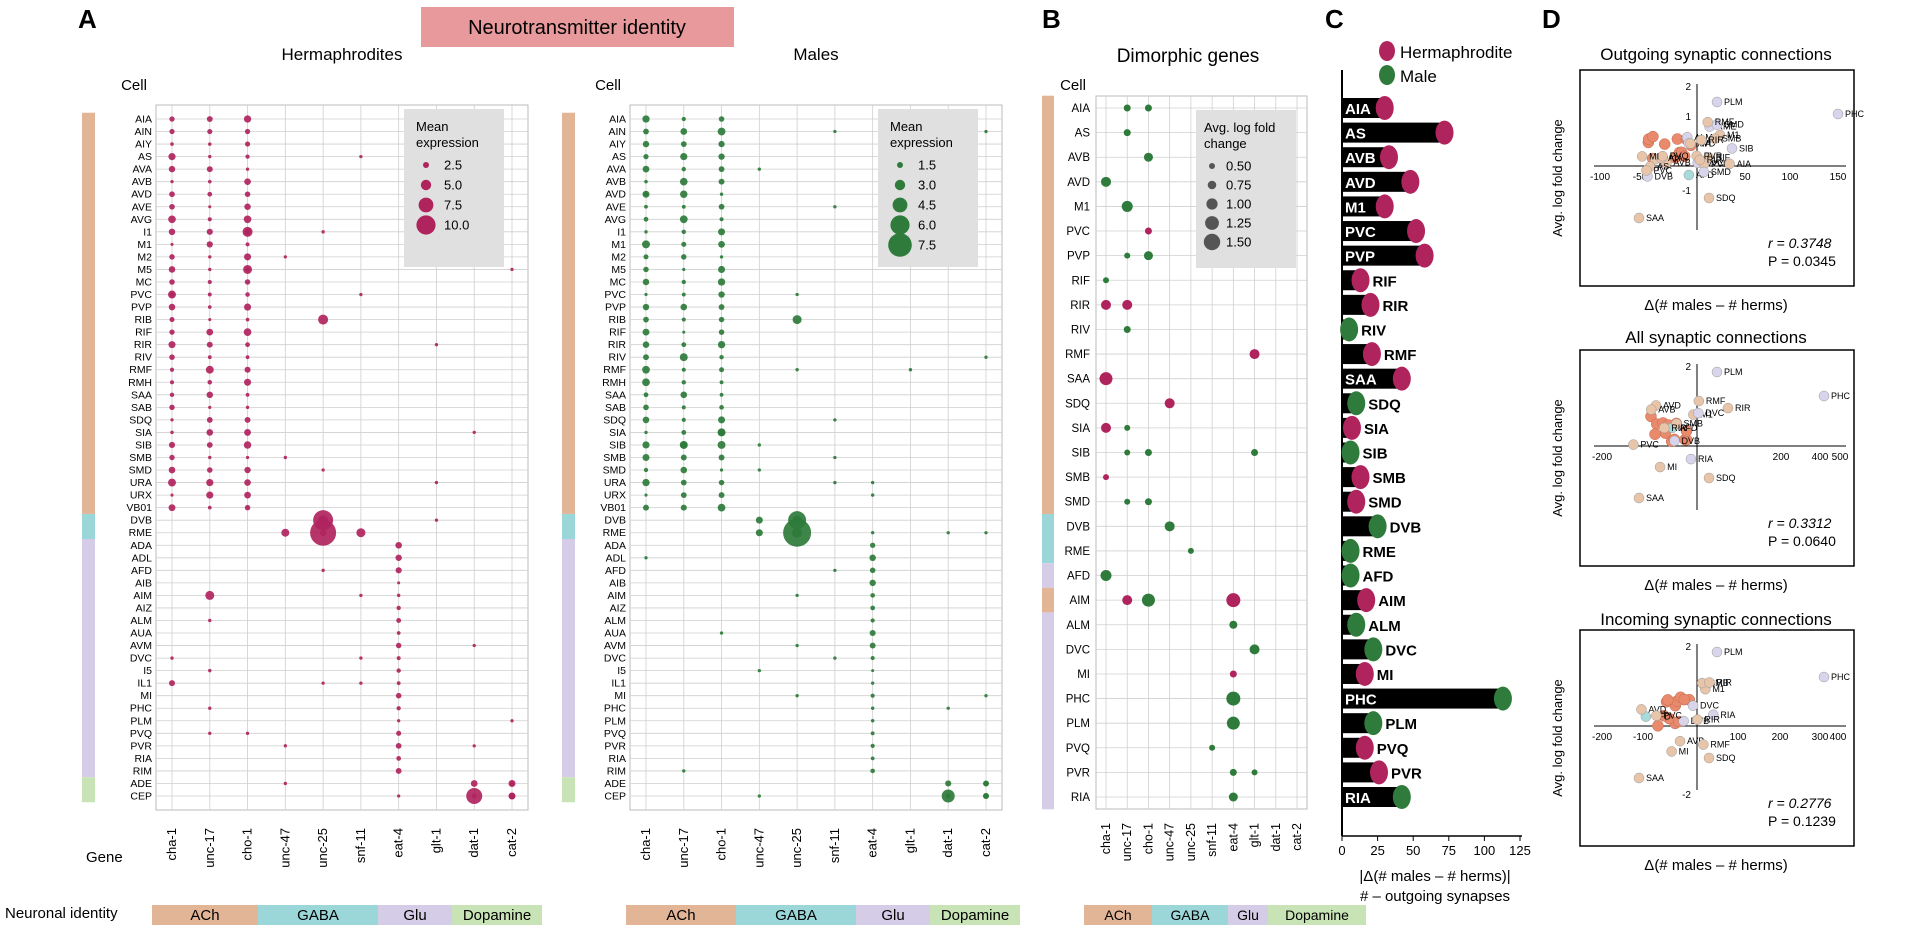 The width and height of the screenshot is (1920, 928). Describe the element at coordinates (616, 182) in the screenshot. I see `cell-tick-label: AVB` at that location.